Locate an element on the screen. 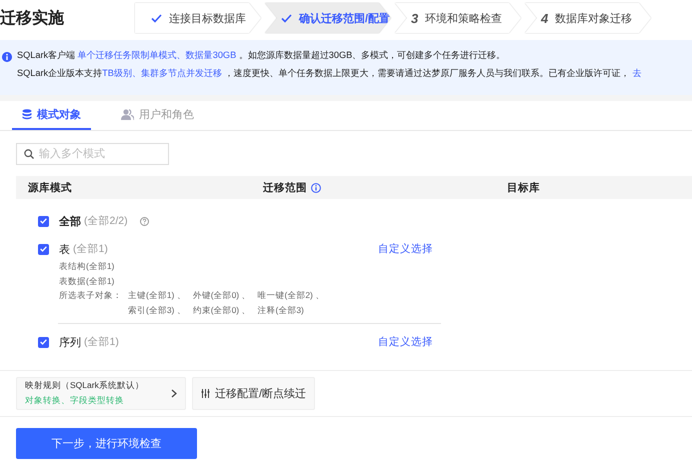 Image resolution: width=692 pixels, height=469 pixels. subobject-text: 注释(全部3) is located at coordinates (281, 310).